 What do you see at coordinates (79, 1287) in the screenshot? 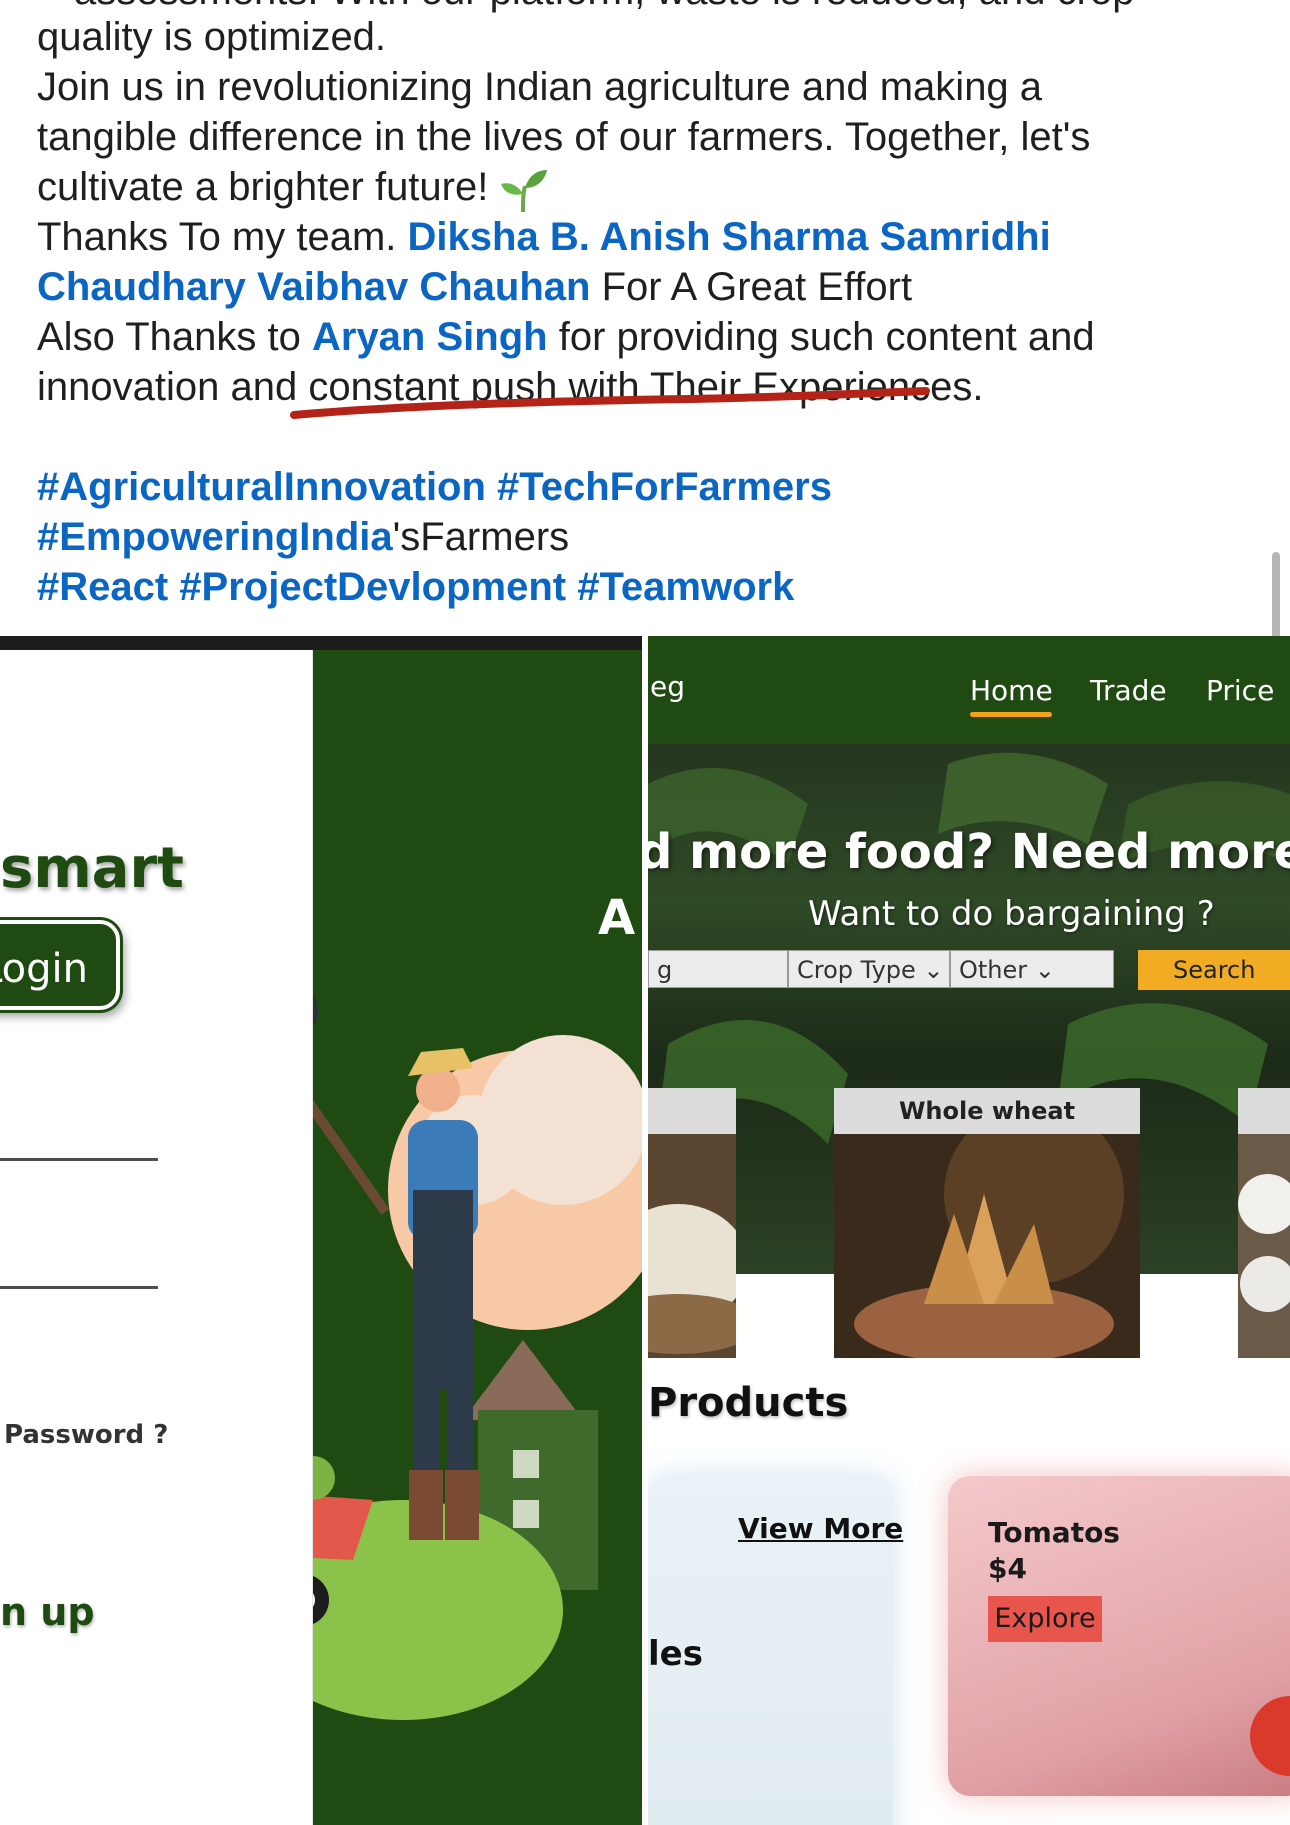
I see `password-field` at bounding box center [79, 1287].